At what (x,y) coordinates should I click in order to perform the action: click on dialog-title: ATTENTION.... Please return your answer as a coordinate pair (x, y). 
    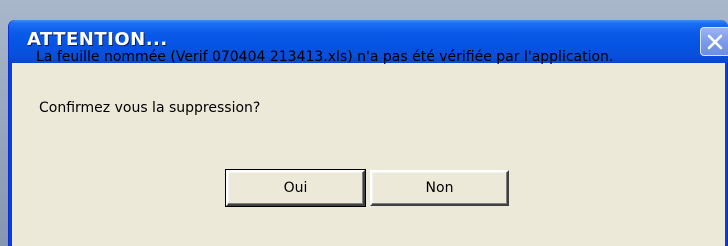
    Looking at the image, I should click on (97, 39).